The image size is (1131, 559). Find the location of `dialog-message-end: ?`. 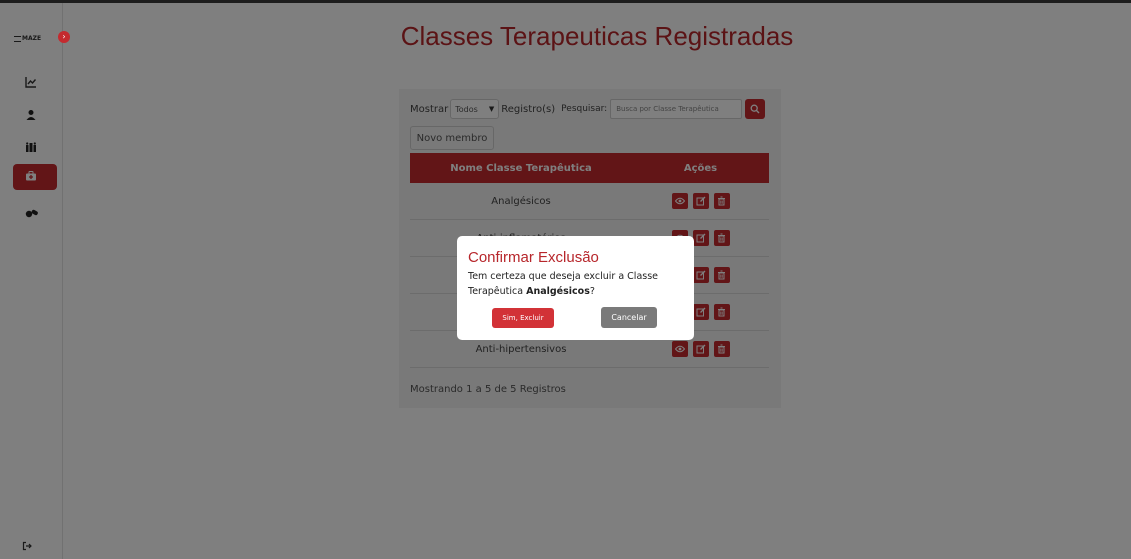

dialog-message-end: ? is located at coordinates (592, 291).